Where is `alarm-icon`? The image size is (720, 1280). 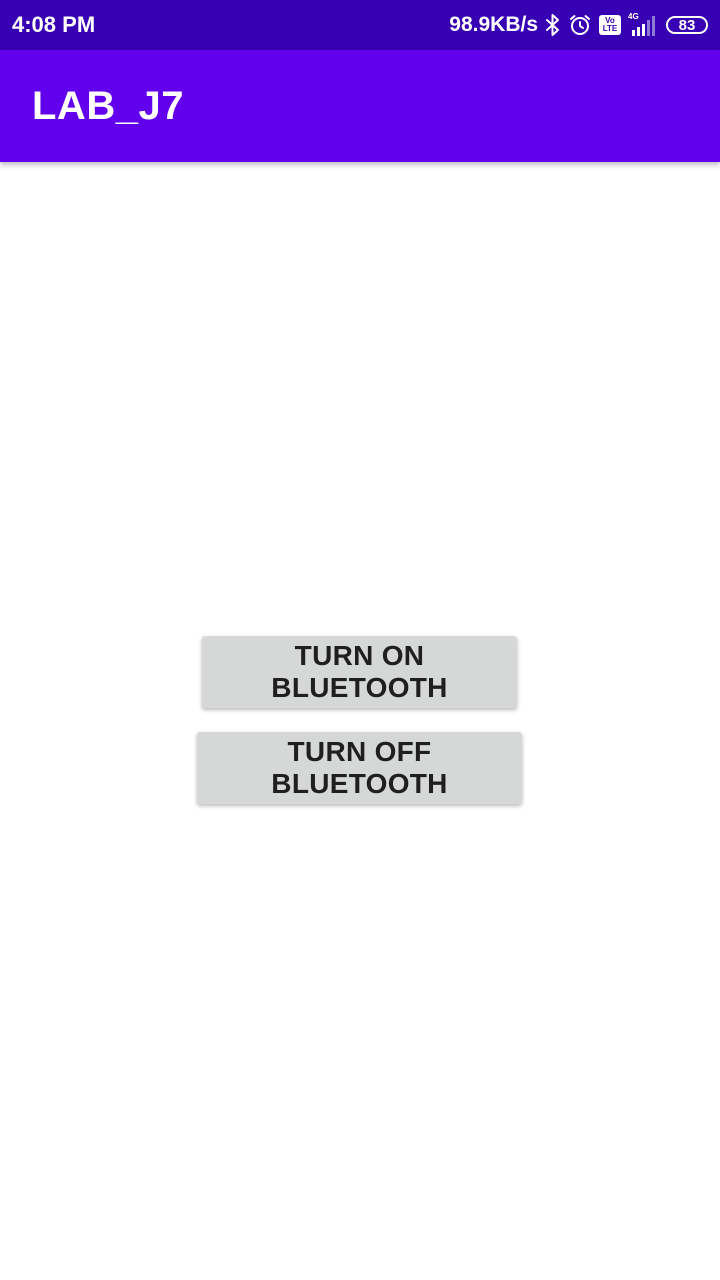 alarm-icon is located at coordinates (580, 25).